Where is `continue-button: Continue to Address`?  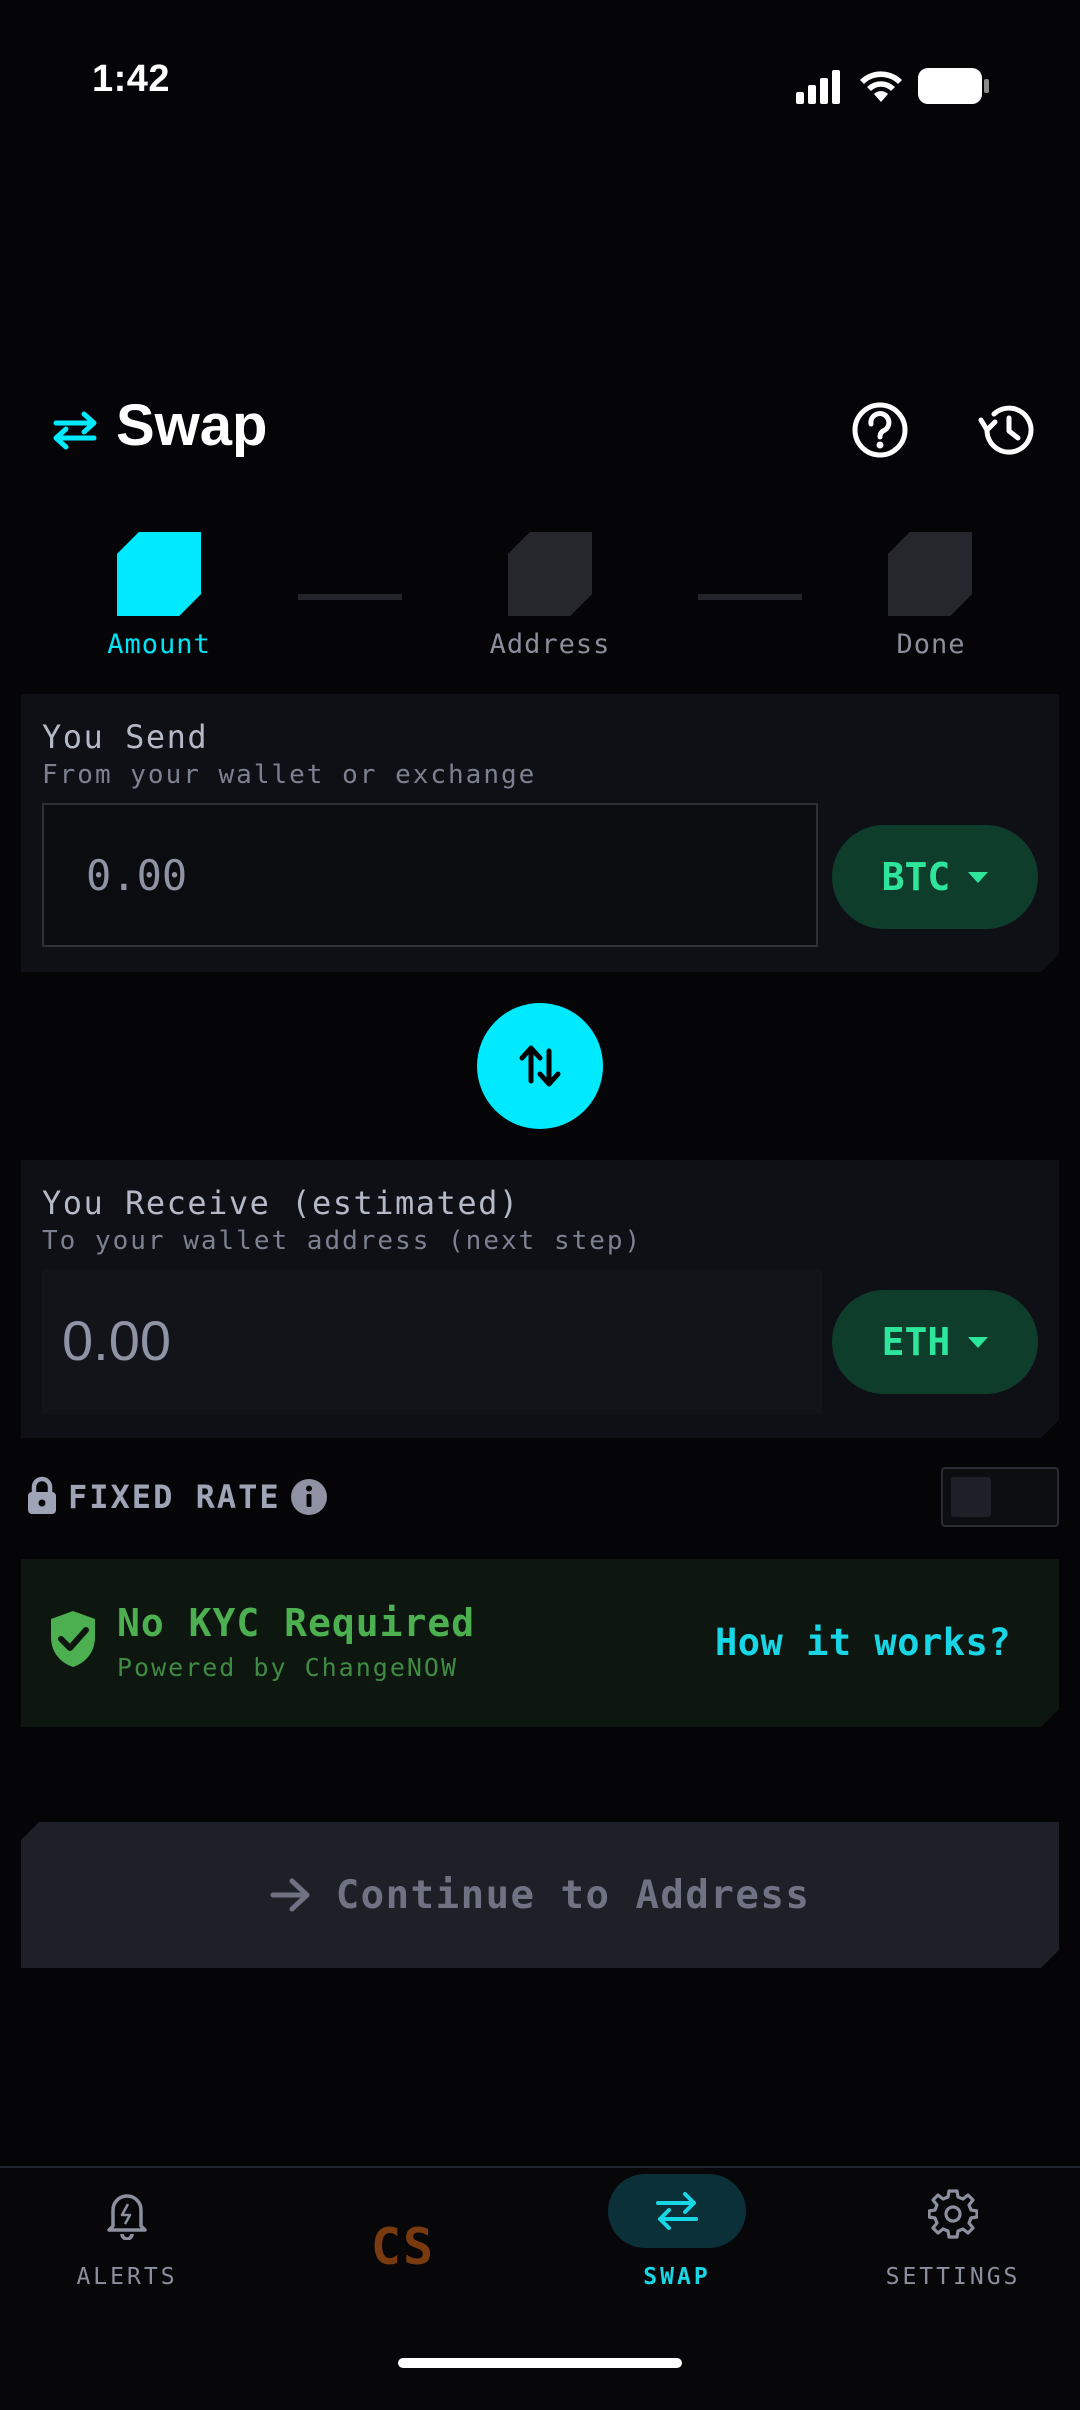 continue-button: Continue to Address is located at coordinates (540, 1895).